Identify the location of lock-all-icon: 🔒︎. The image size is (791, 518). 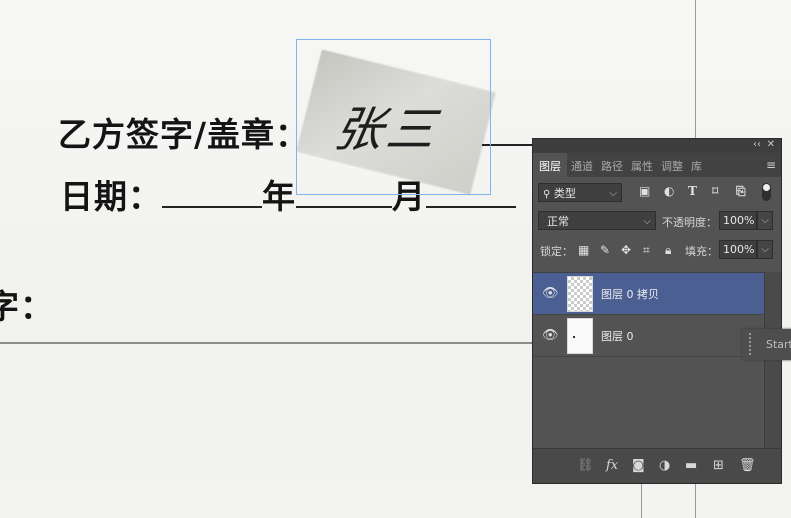
(668, 250).